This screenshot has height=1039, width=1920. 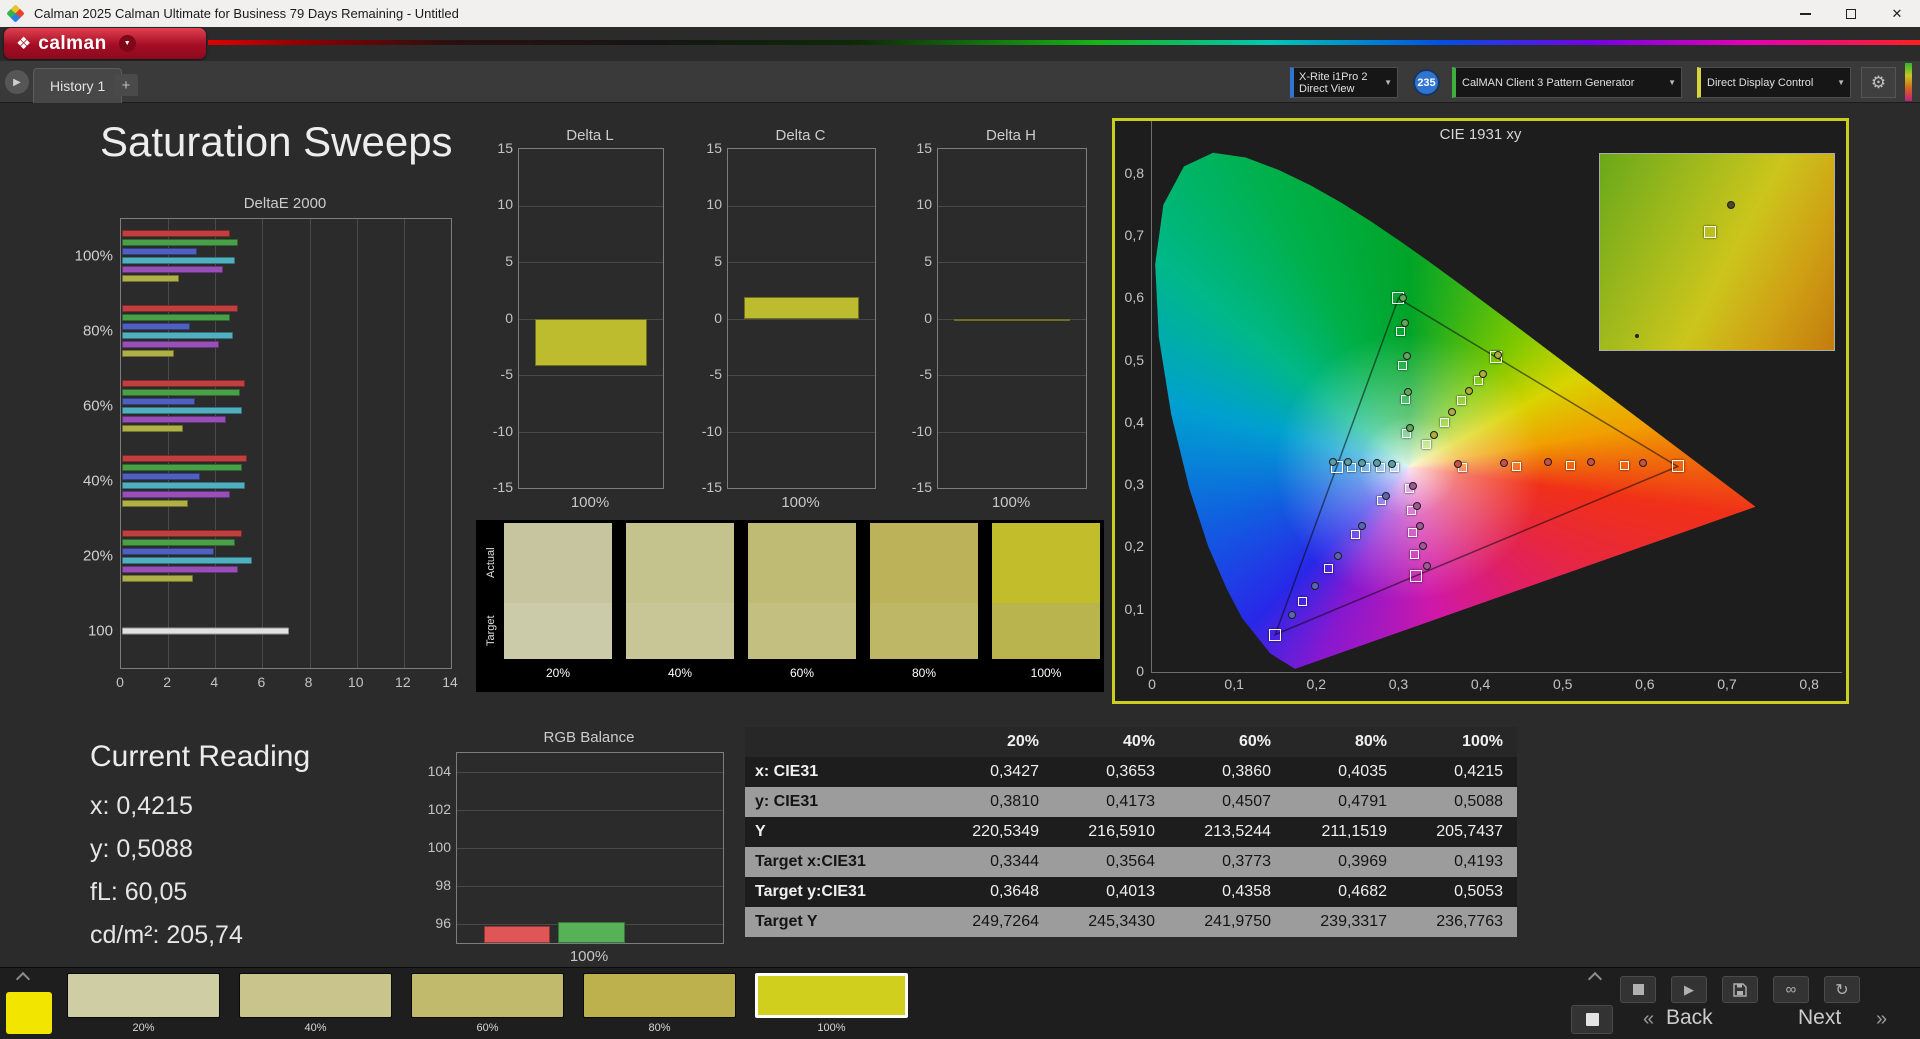 What do you see at coordinates (718, 260) in the screenshot?
I see `tick-label: 5` at bounding box center [718, 260].